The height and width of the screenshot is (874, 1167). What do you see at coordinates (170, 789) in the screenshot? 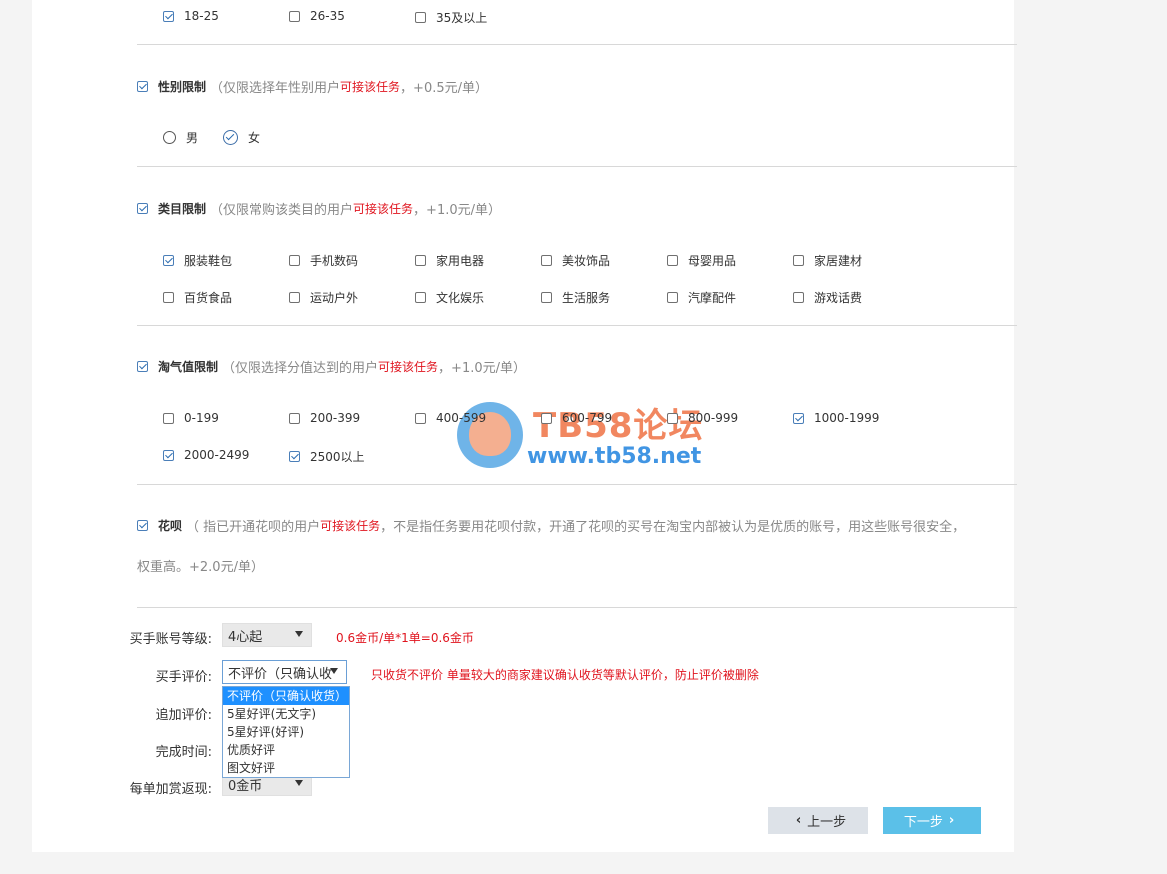
I see `bonus-label: 每单加赏返现:` at bounding box center [170, 789].